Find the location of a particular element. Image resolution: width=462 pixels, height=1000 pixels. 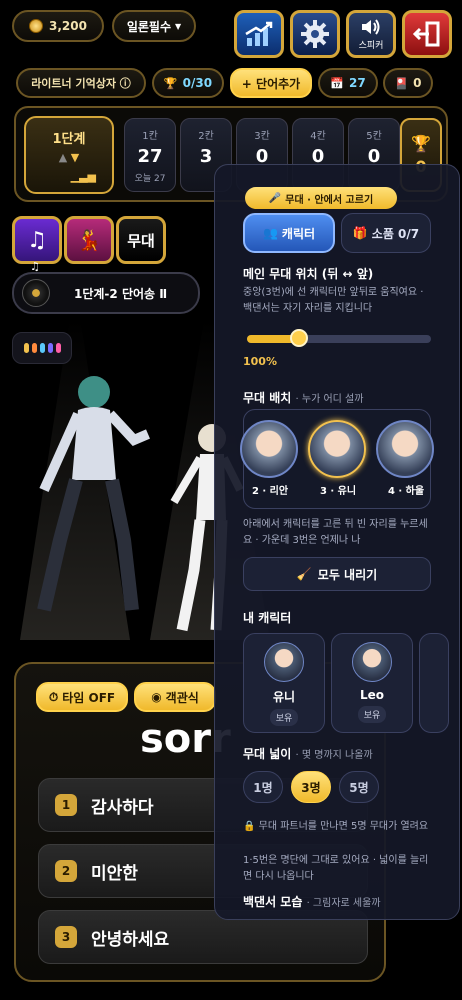

level-title: 1단계 is located at coordinates (69, 139).